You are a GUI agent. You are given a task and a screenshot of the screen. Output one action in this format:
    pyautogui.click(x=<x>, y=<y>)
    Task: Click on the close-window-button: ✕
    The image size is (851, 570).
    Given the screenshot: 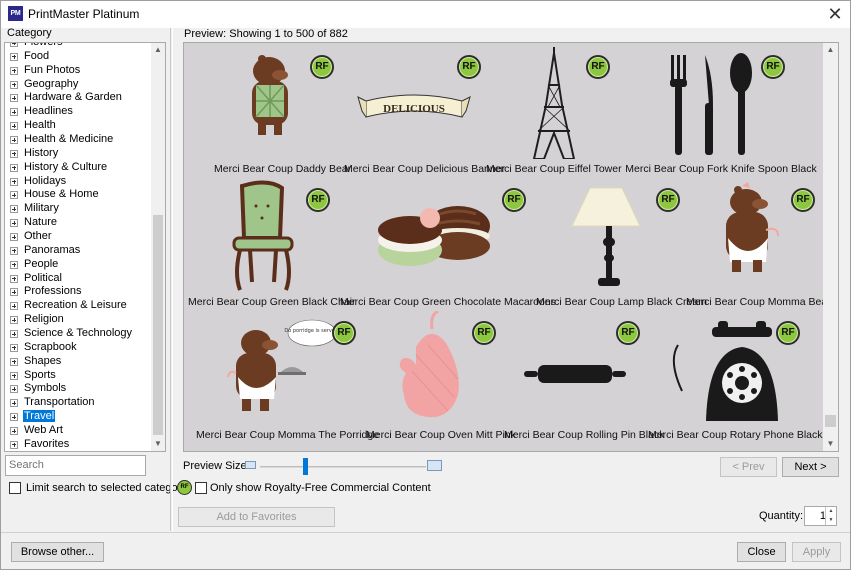 What is the action you would take?
    pyautogui.click(x=835, y=14)
    